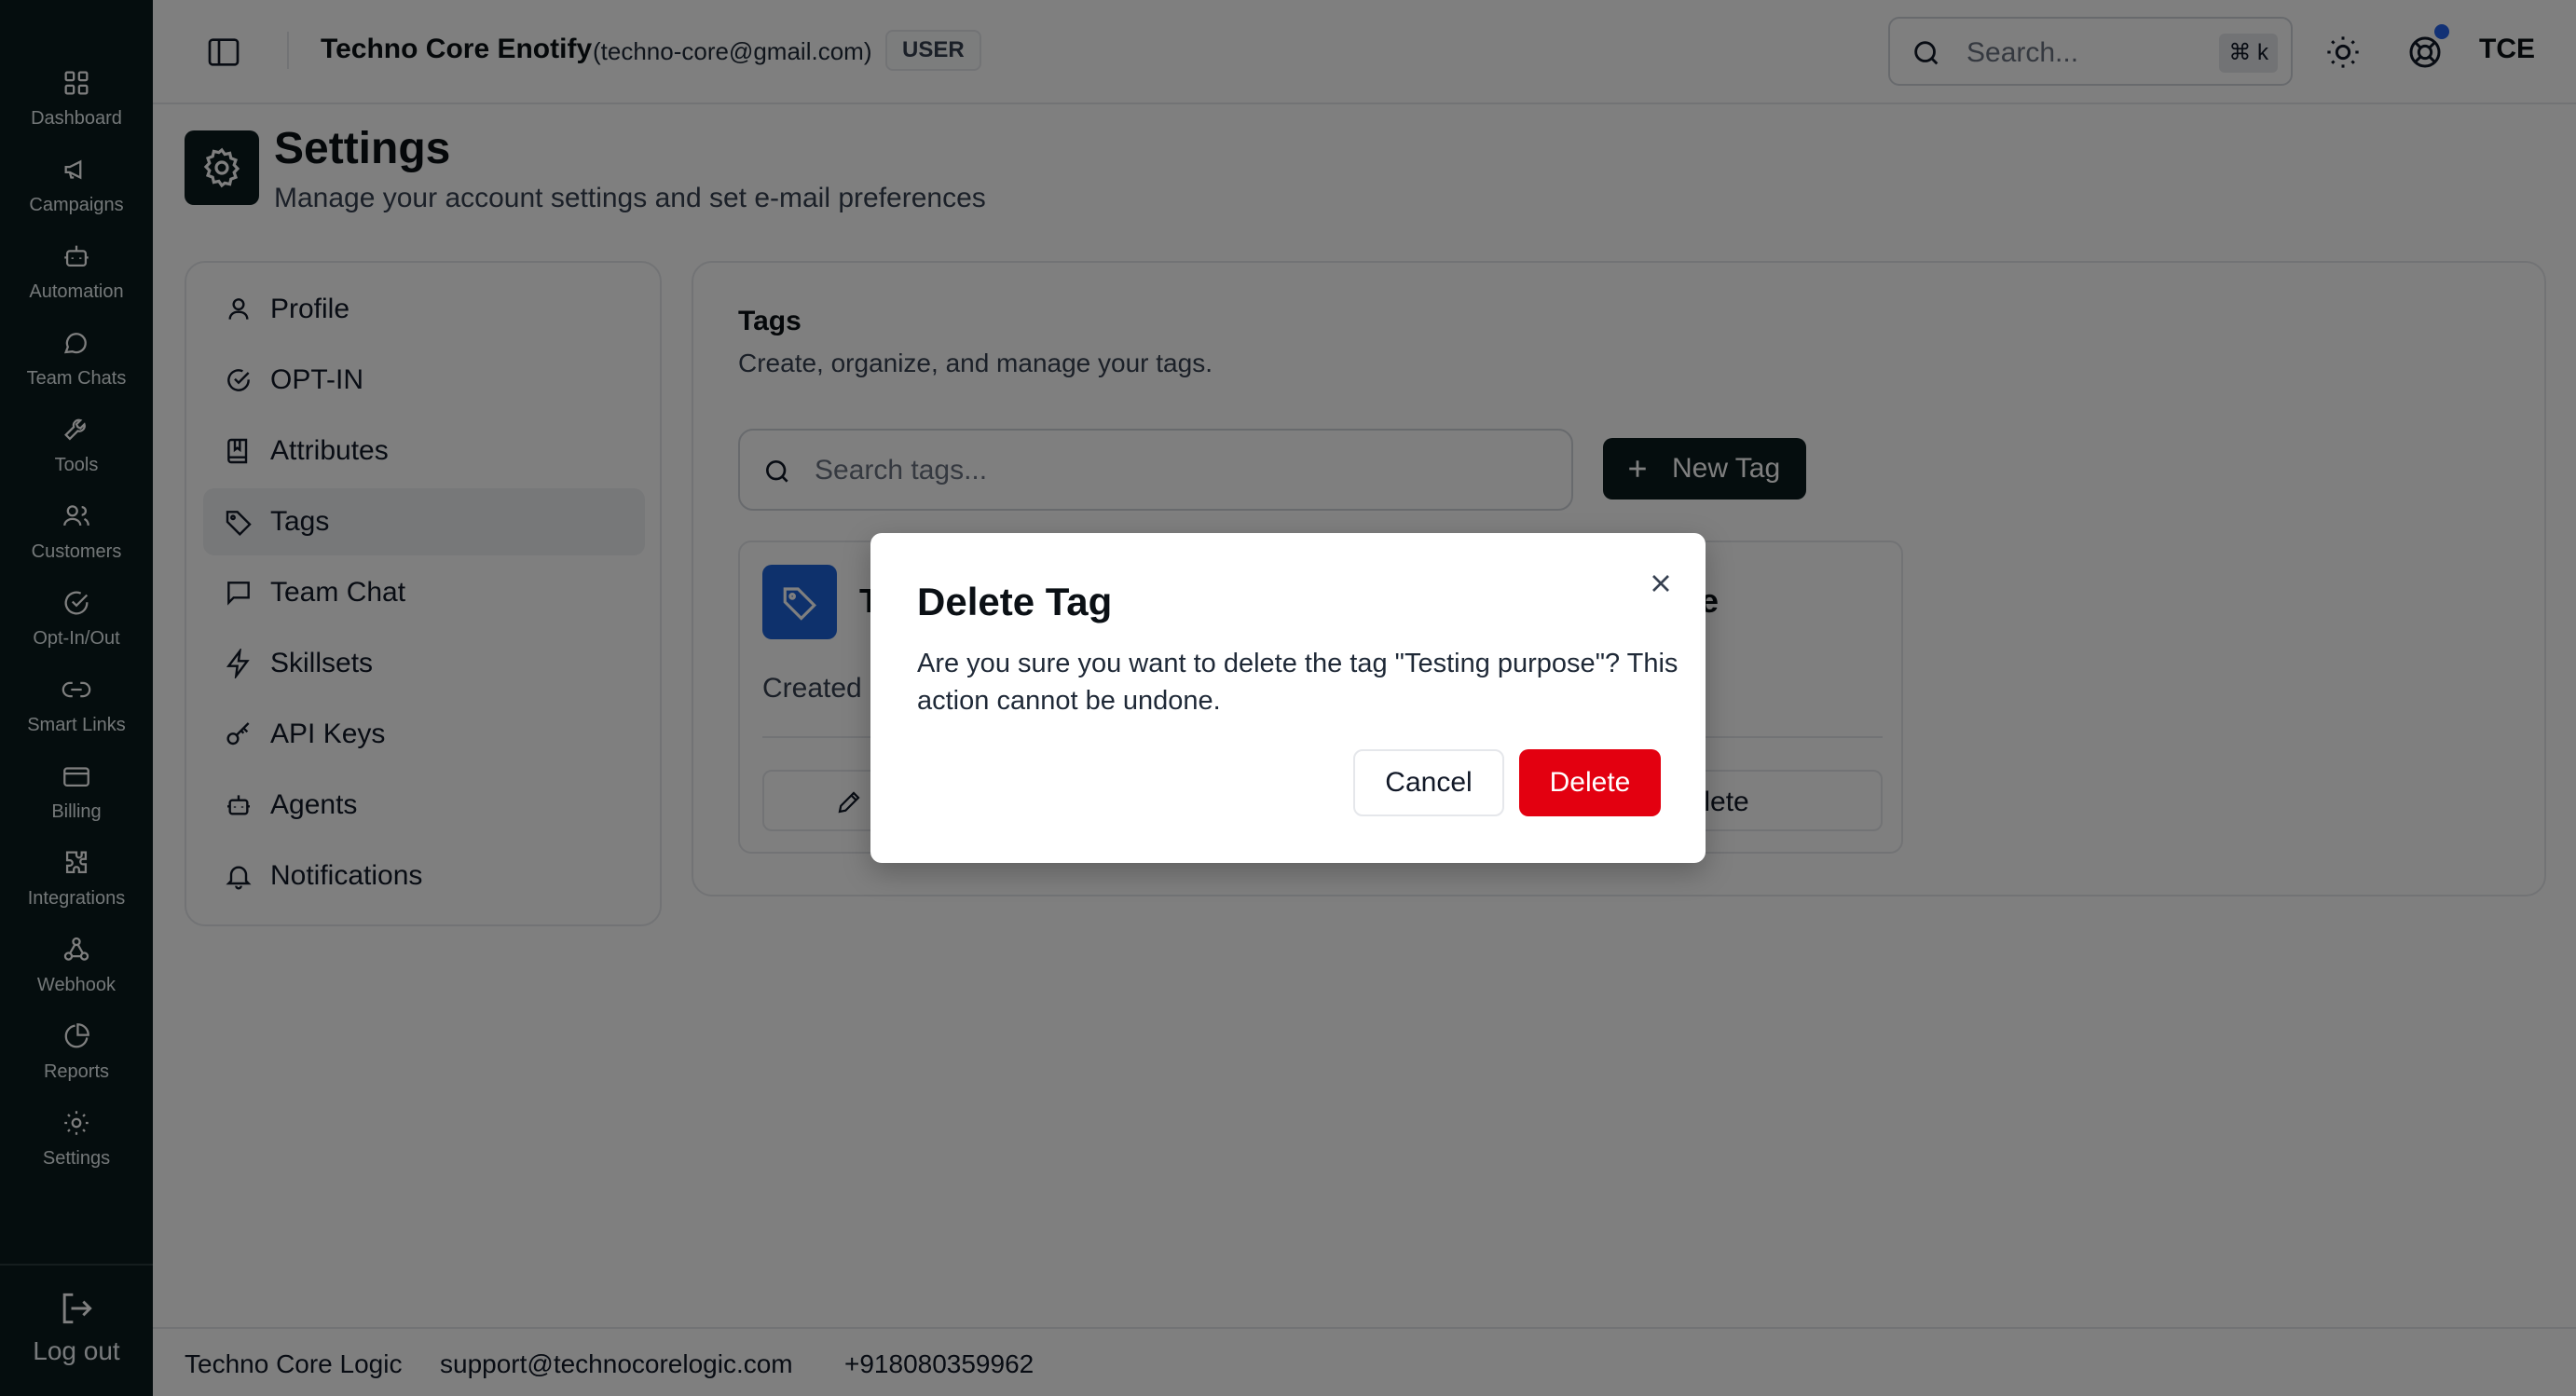 This screenshot has height=1396, width=2576. Describe the element at coordinates (1428, 782) in the screenshot. I see `cancel-button: Cancel` at that location.